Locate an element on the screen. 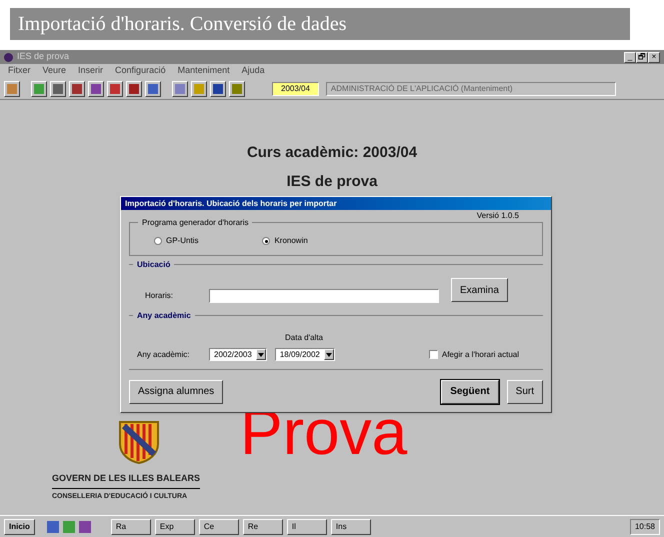 The image size is (664, 537). field-label: Horaris: is located at coordinates (159, 296).